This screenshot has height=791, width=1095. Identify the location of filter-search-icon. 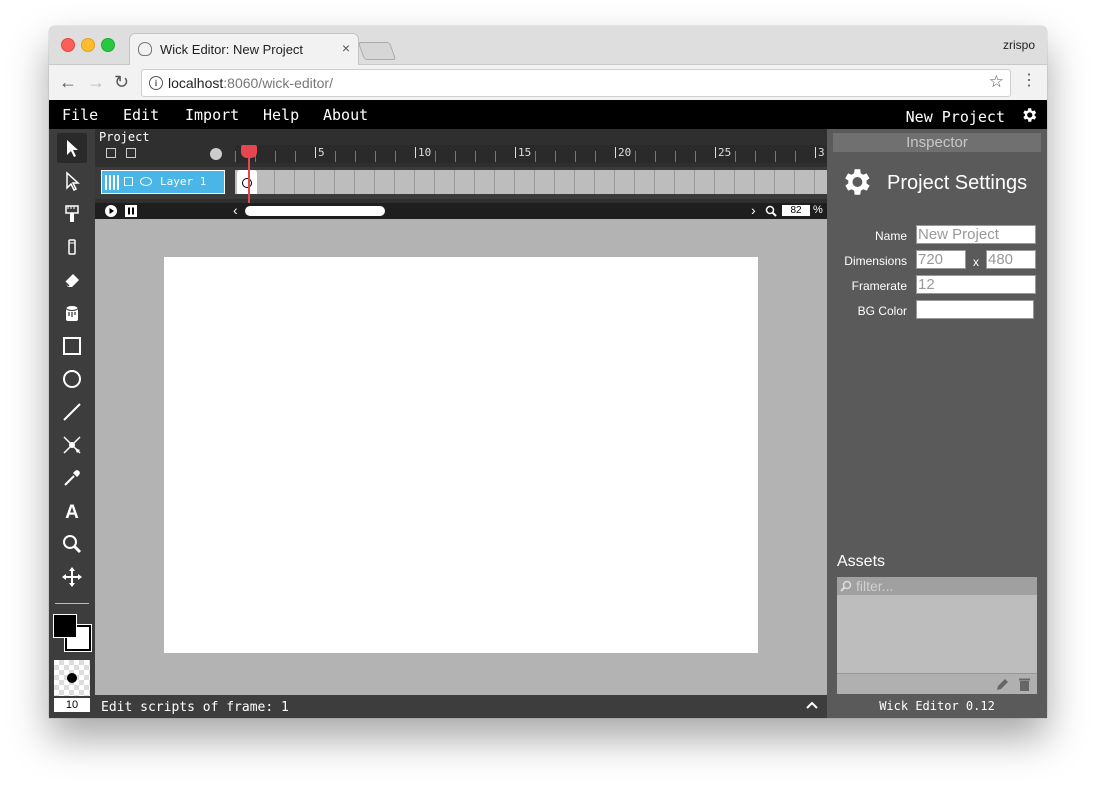
(846, 586).